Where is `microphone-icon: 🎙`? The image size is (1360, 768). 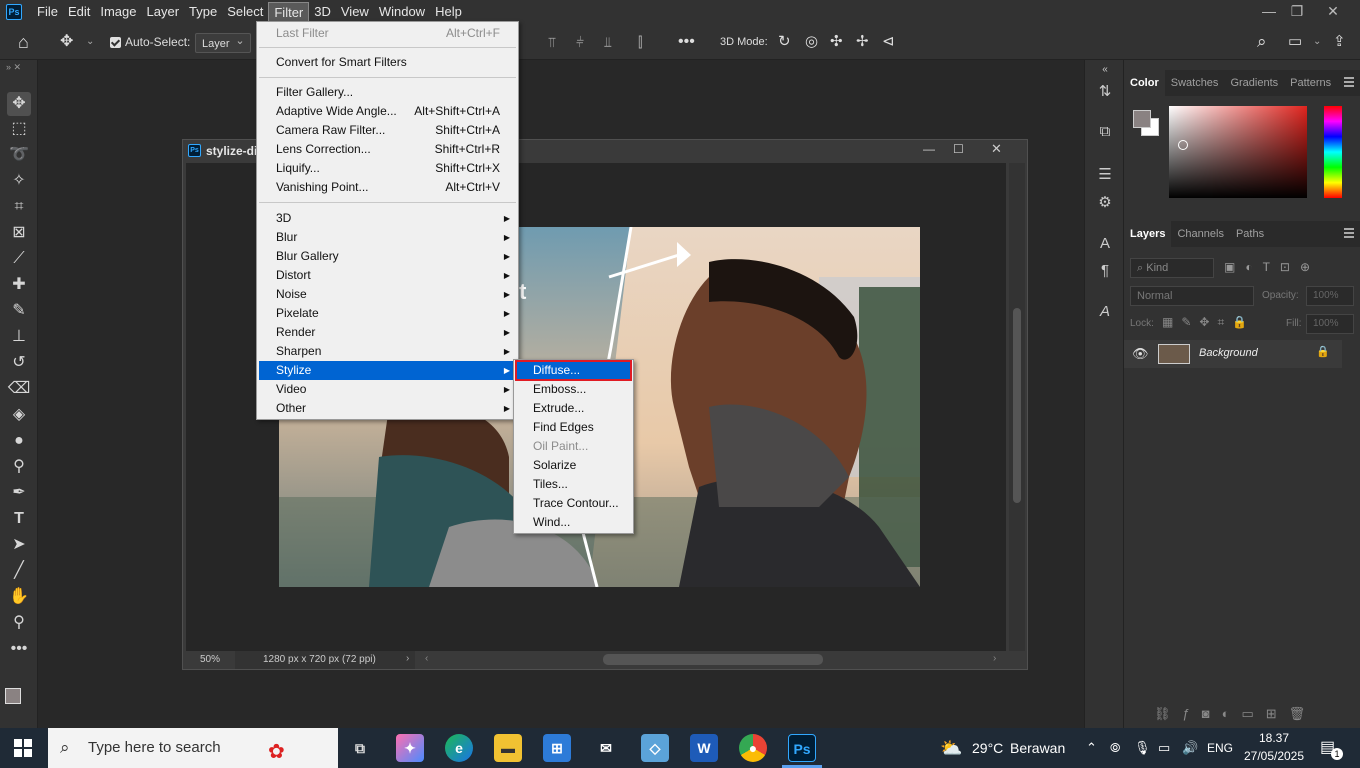
microphone-icon: 🎙 is located at coordinates (1142, 748).